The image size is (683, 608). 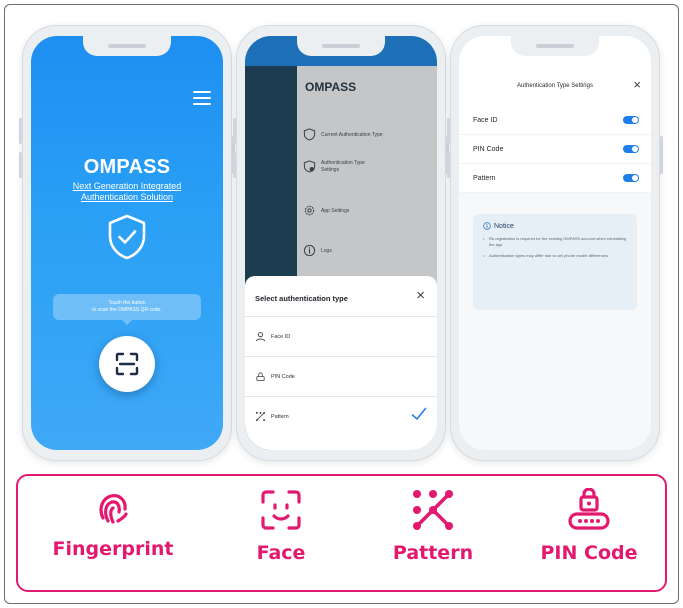 I want to click on hamburger-menu-icon, so click(x=202, y=98).